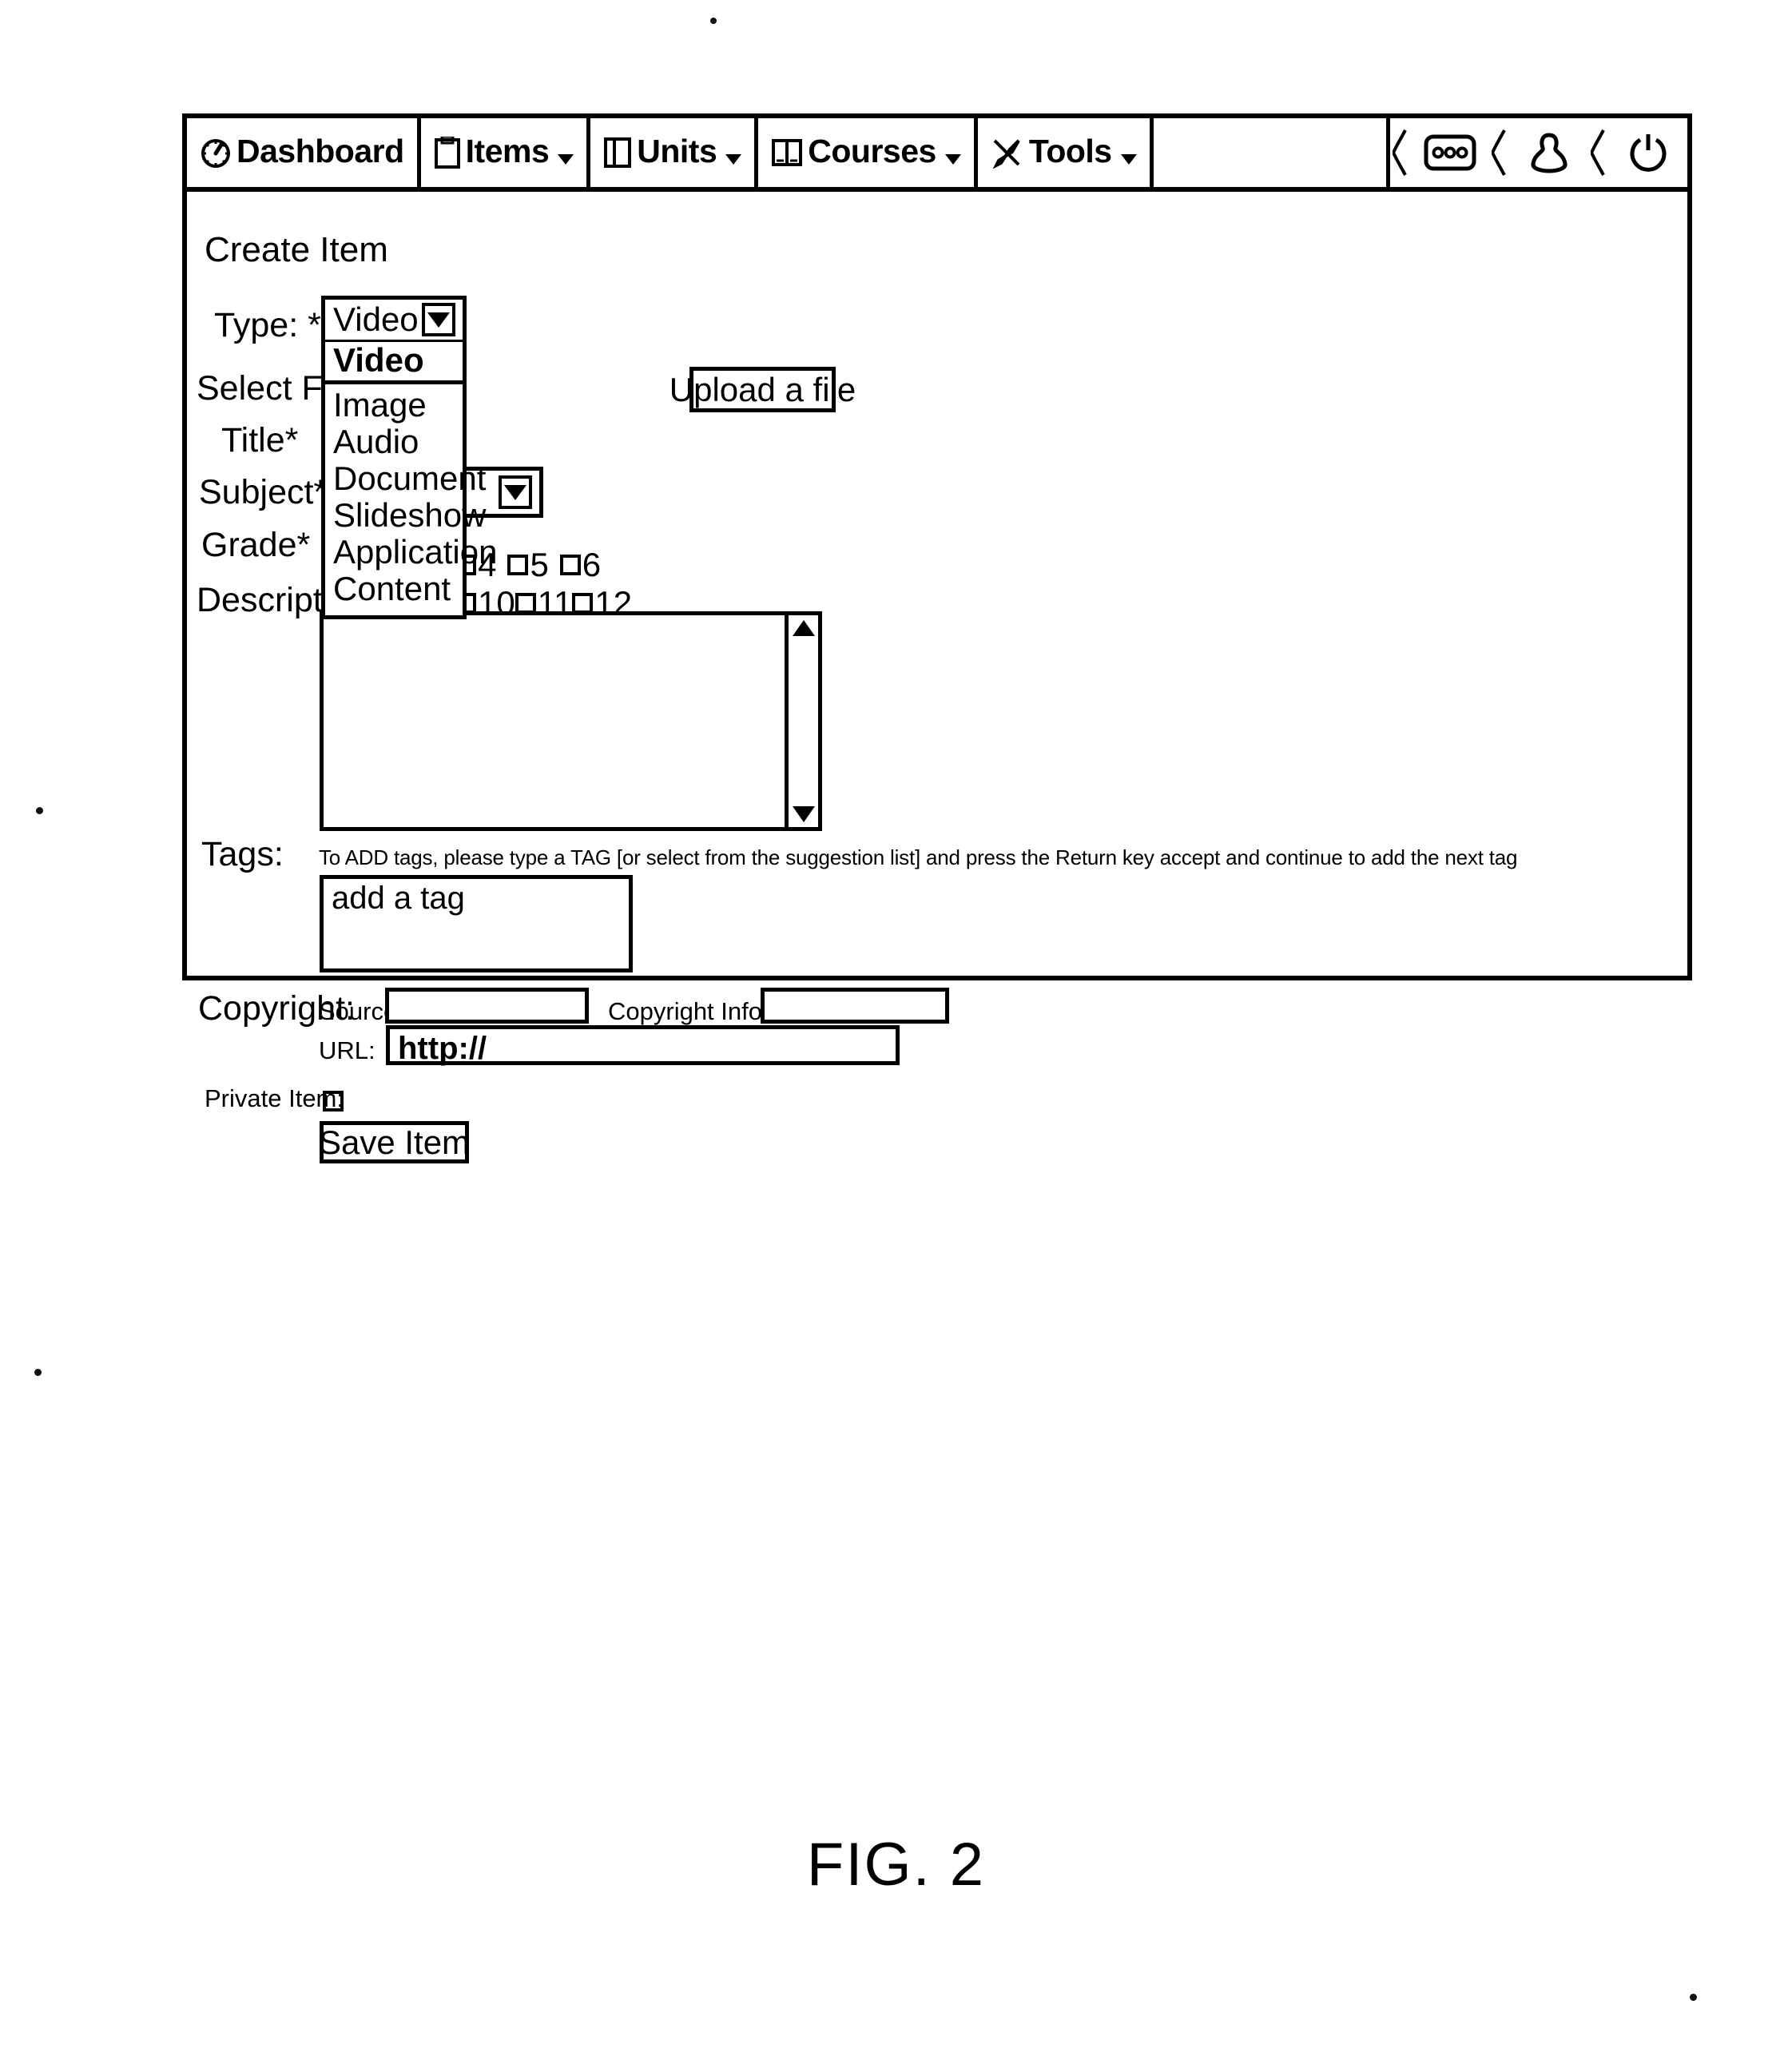 The width and height of the screenshot is (1792, 2064). I want to click on type-select: Video, so click(394, 320).